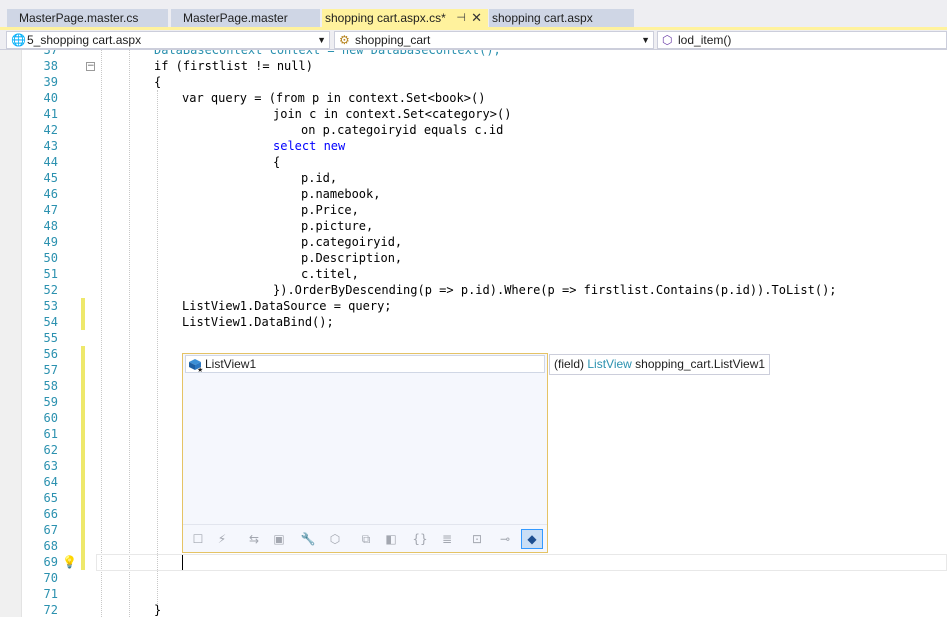 This screenshot has height=617, width=947. What do you see at coordinates (473, 306) in the screenshot?
I see `code-line: 53 ListView1.DataSource = query;` at bounding box center [473, 306].